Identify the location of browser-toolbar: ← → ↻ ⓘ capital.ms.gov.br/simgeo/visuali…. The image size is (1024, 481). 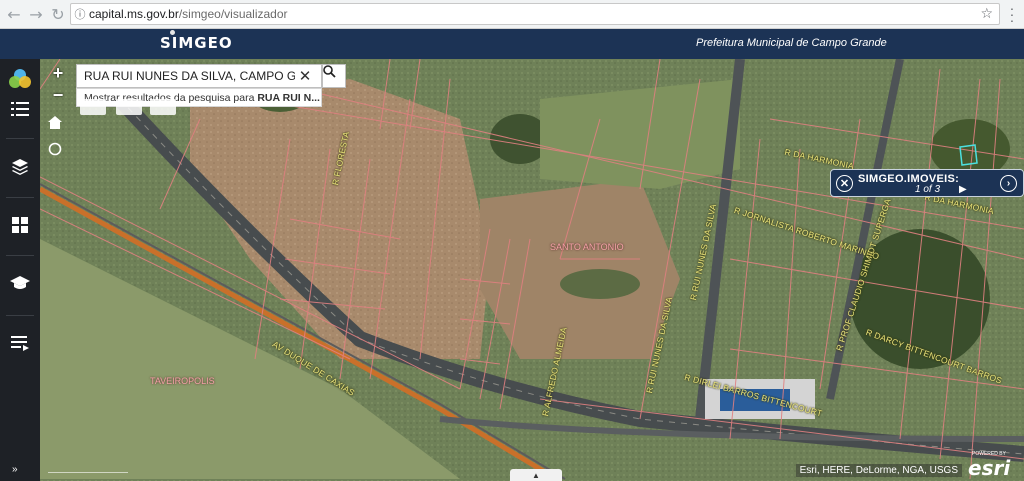
(512, 14).